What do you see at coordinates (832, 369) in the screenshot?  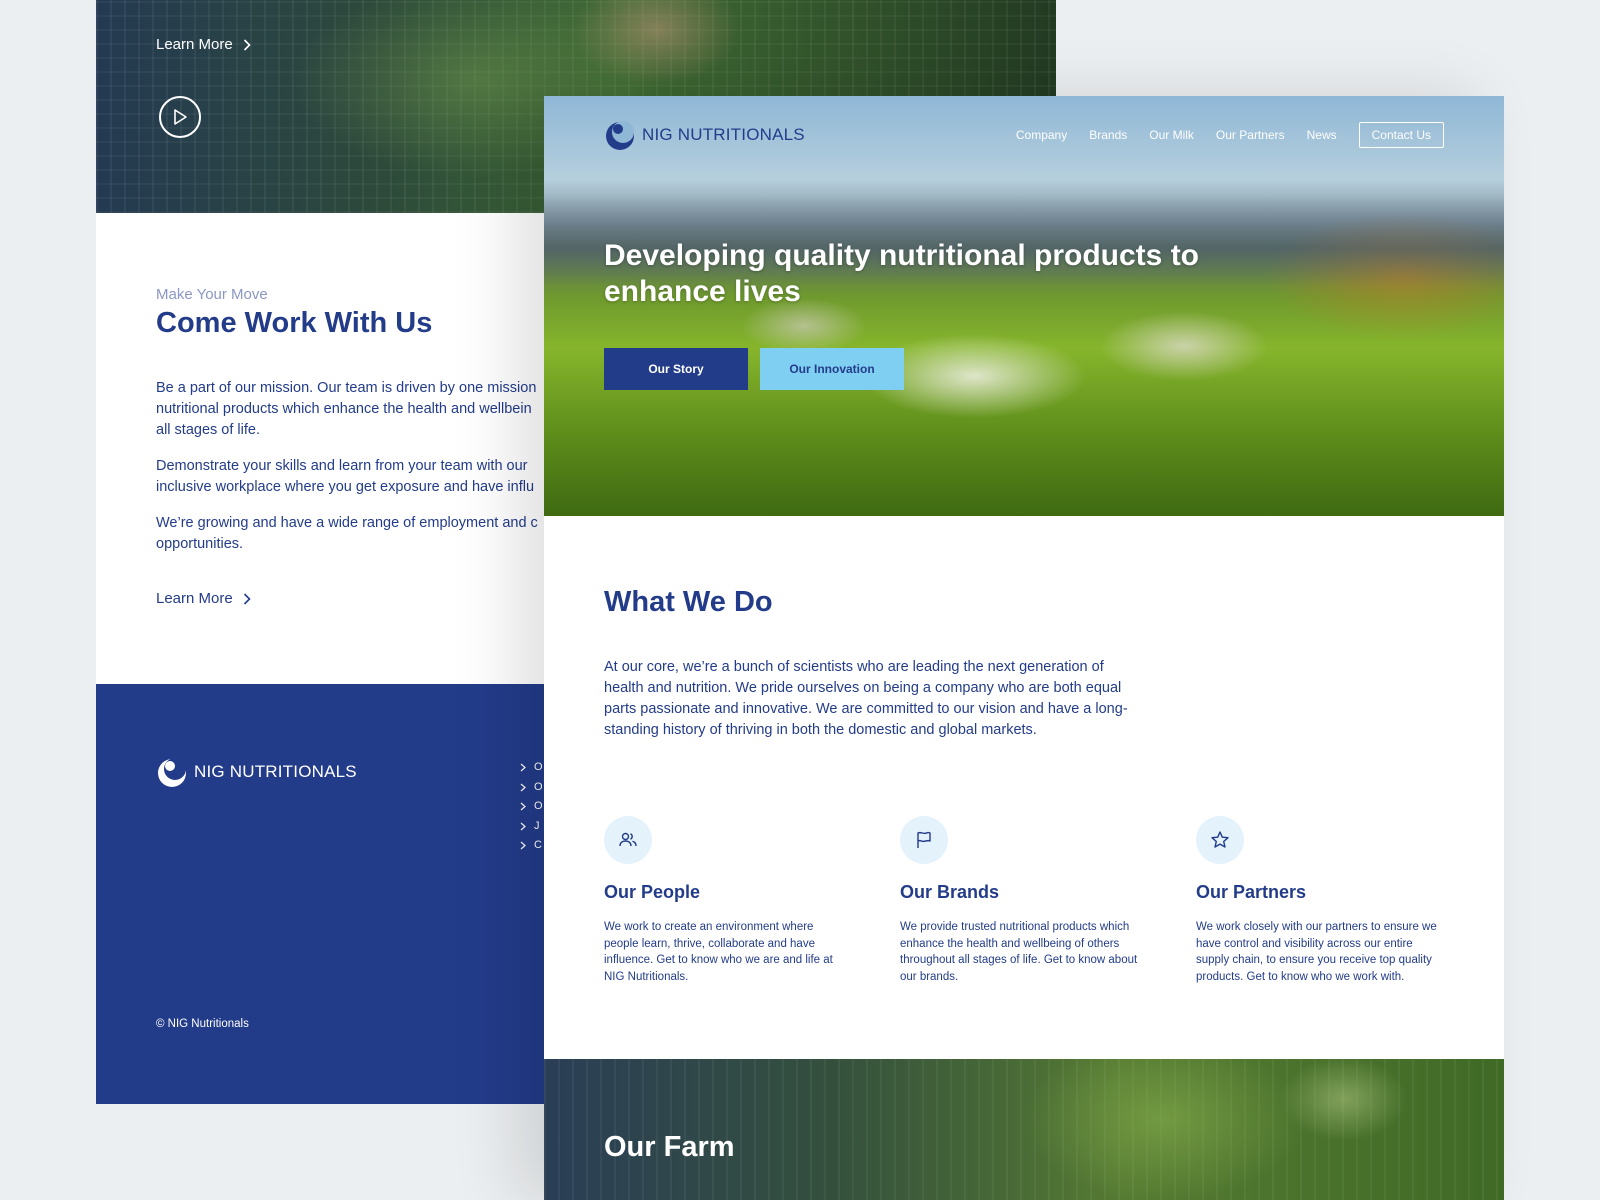 I see `our-innovation-button: Our Innovation` at bounding box center [832, 369].